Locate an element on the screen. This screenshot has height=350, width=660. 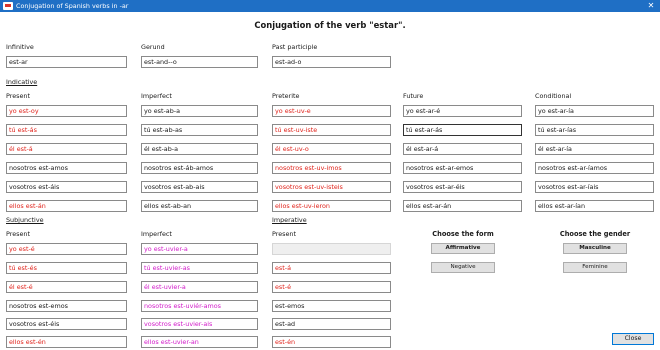
subjunctive-section-label: Subjunctive is located at coordinates (25, 220).